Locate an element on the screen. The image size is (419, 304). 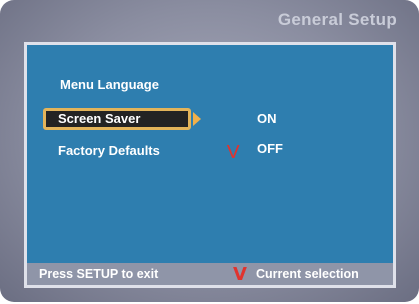
menu-item-label: Screen Saver is located at coordinates (99, 118).